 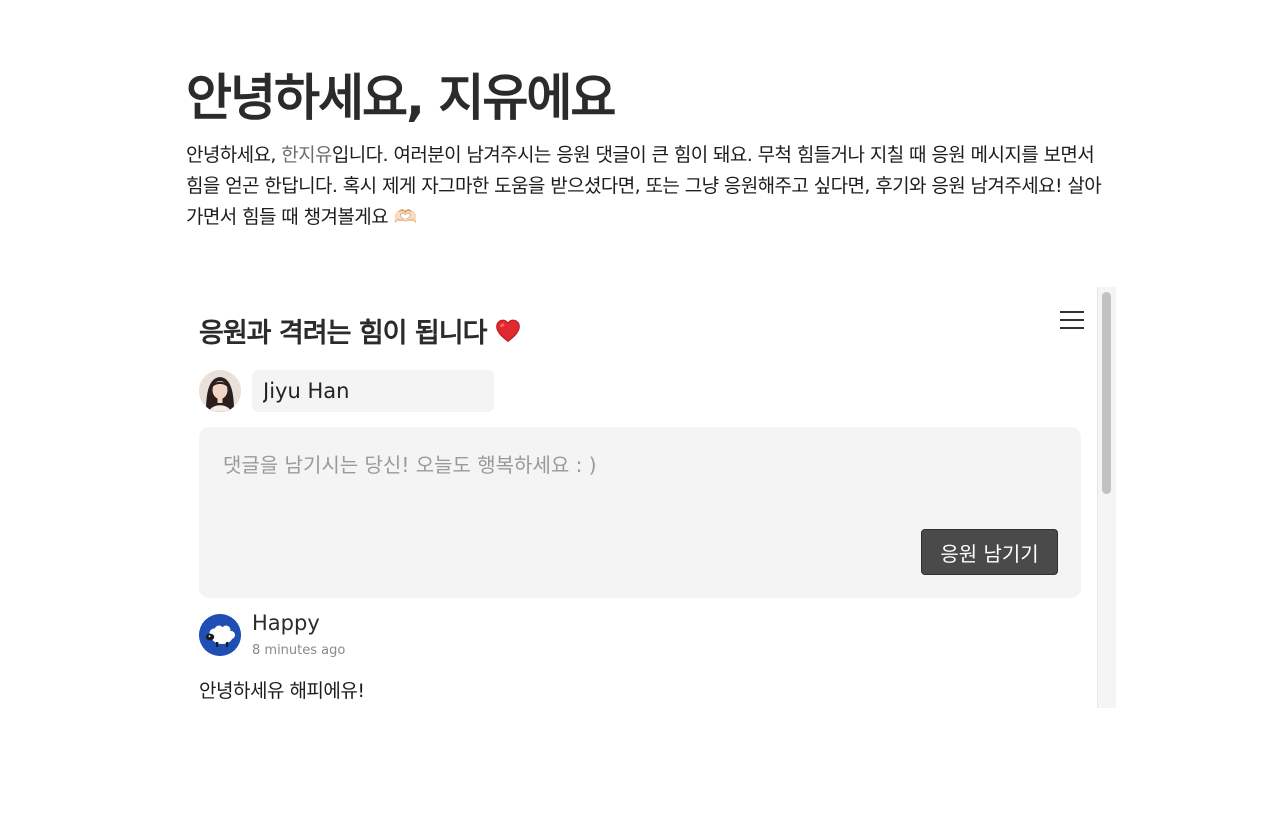 What do you see at coordinates (343, 333) in the screenshot?
I see `widget-title-text: 응원과 격려는 힘이 됩니다` at bounding box center [343, 333].